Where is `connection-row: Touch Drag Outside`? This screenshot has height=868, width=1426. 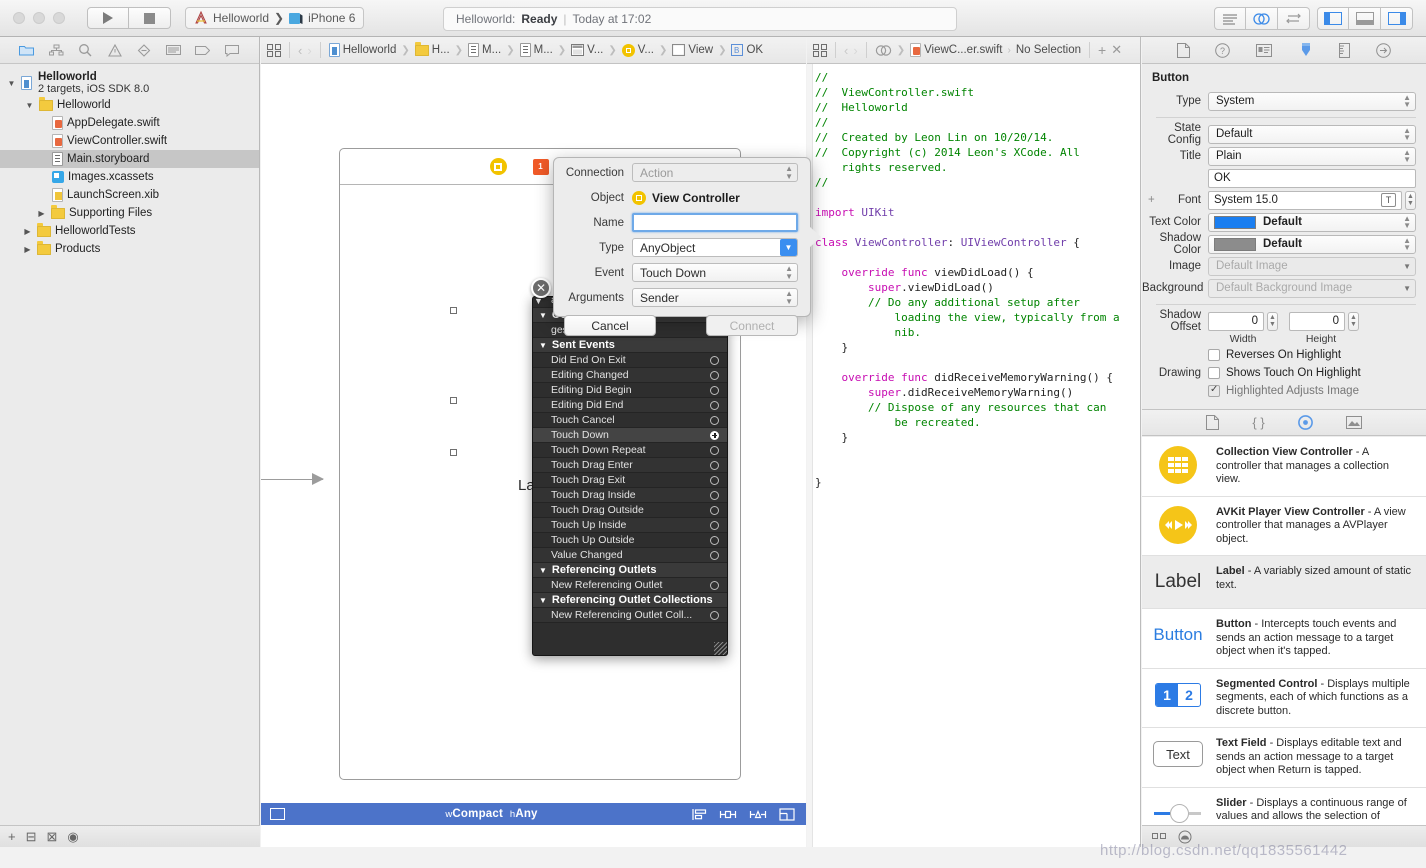 connection-row: Touch Drag Outside is located at coordinates (630, 510).